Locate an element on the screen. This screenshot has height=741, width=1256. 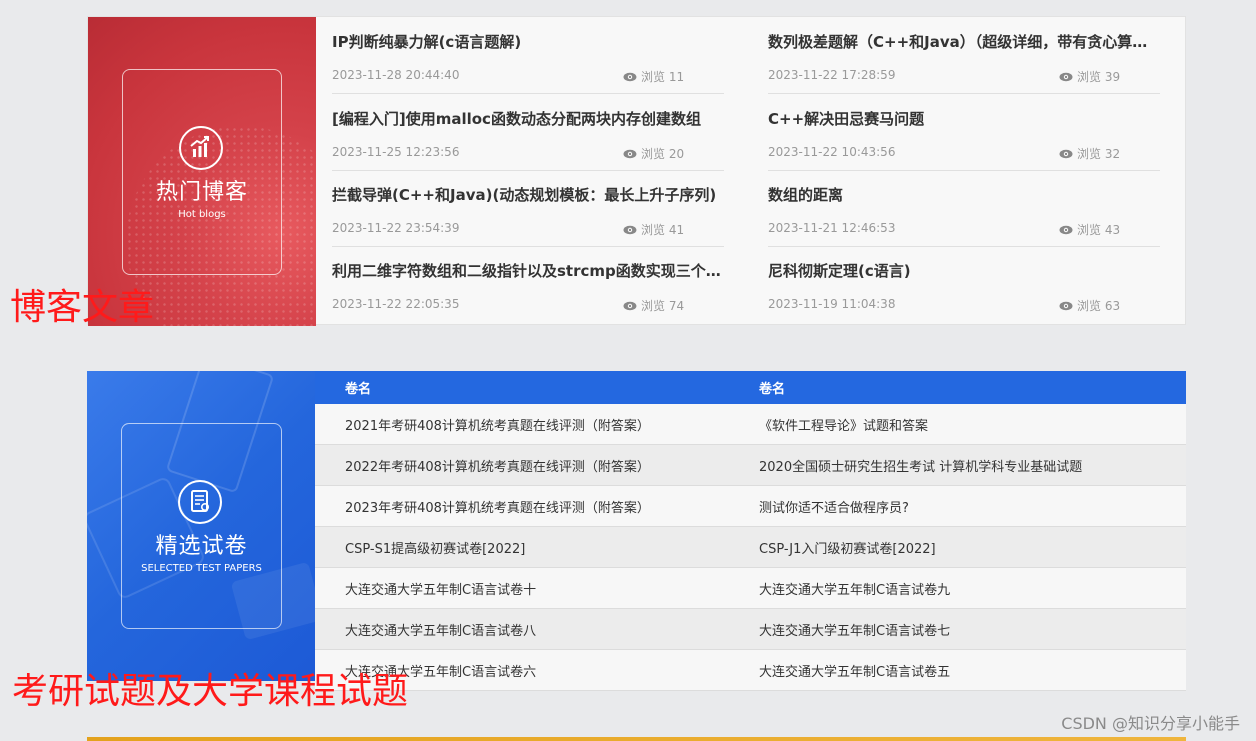
blog-views-count: 浏览 41 is located at coordinates (663, 230).